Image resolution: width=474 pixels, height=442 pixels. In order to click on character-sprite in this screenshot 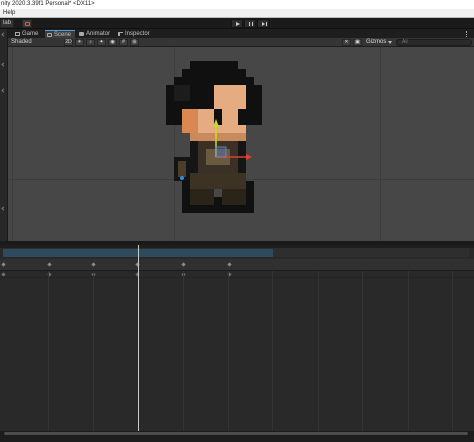, I will do `click(217, 143)`.